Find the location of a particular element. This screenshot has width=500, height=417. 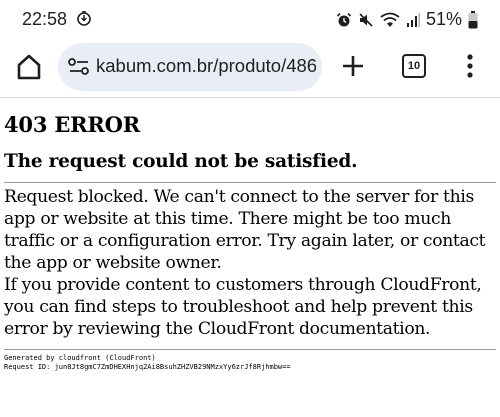

more-vert-icon is located at coordinates (470, 66).